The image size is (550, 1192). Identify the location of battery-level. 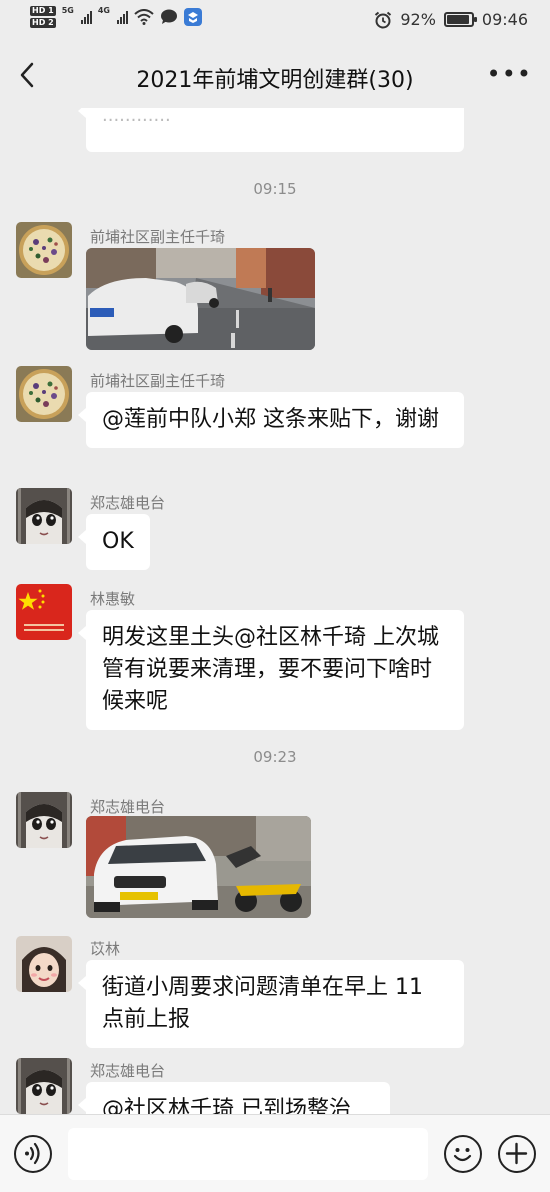
(457, 19).